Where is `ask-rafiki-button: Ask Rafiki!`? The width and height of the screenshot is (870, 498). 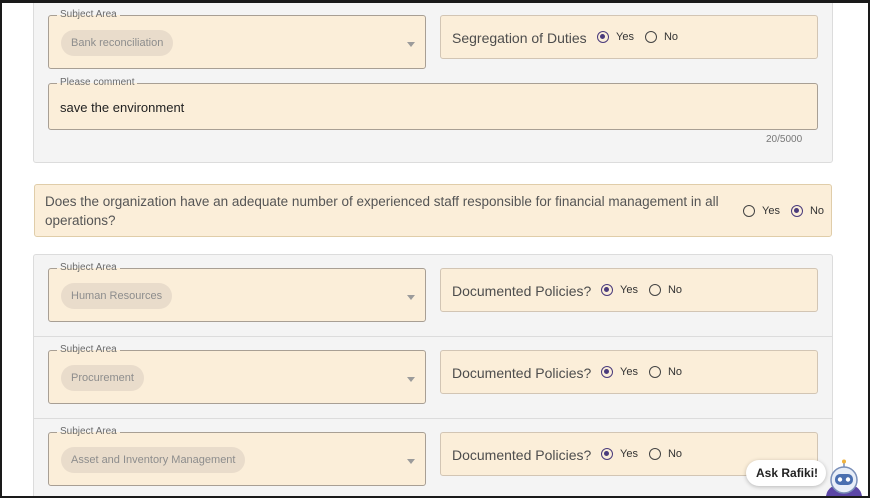
ask-rafiki-button: Ask Rafiki! is located at coordinates (786, 473).